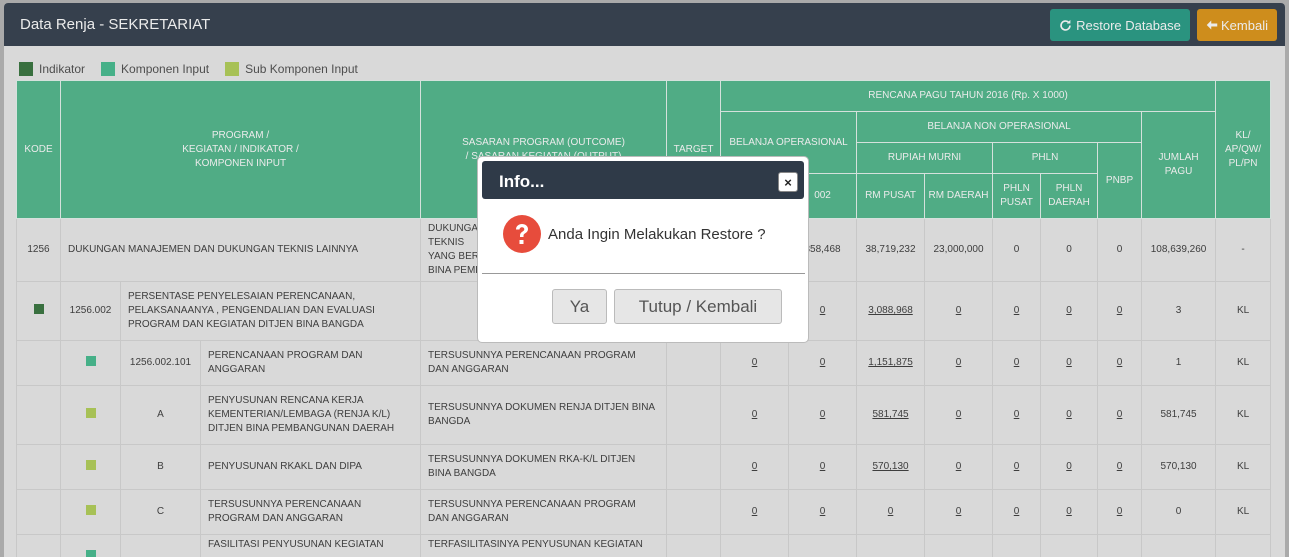 Image resolution: width=1289 pixels, height=557 pixels. Describe the element at coordinates (522, 234) in the screenshot. I see `question-icon` at that location.